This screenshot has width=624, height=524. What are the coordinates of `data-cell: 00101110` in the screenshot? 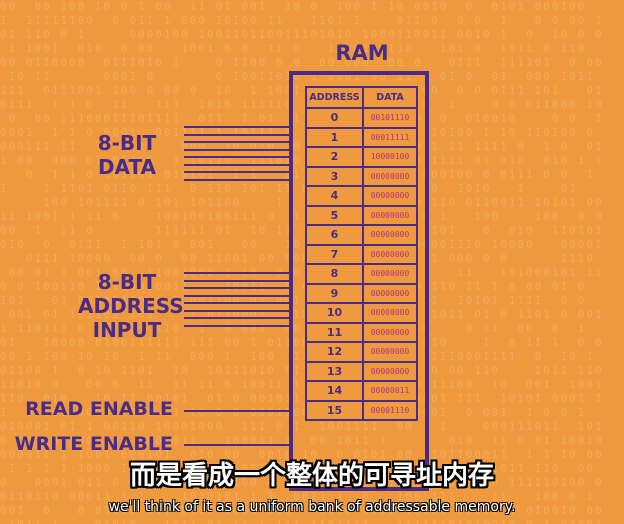 It's located at (390, 118).